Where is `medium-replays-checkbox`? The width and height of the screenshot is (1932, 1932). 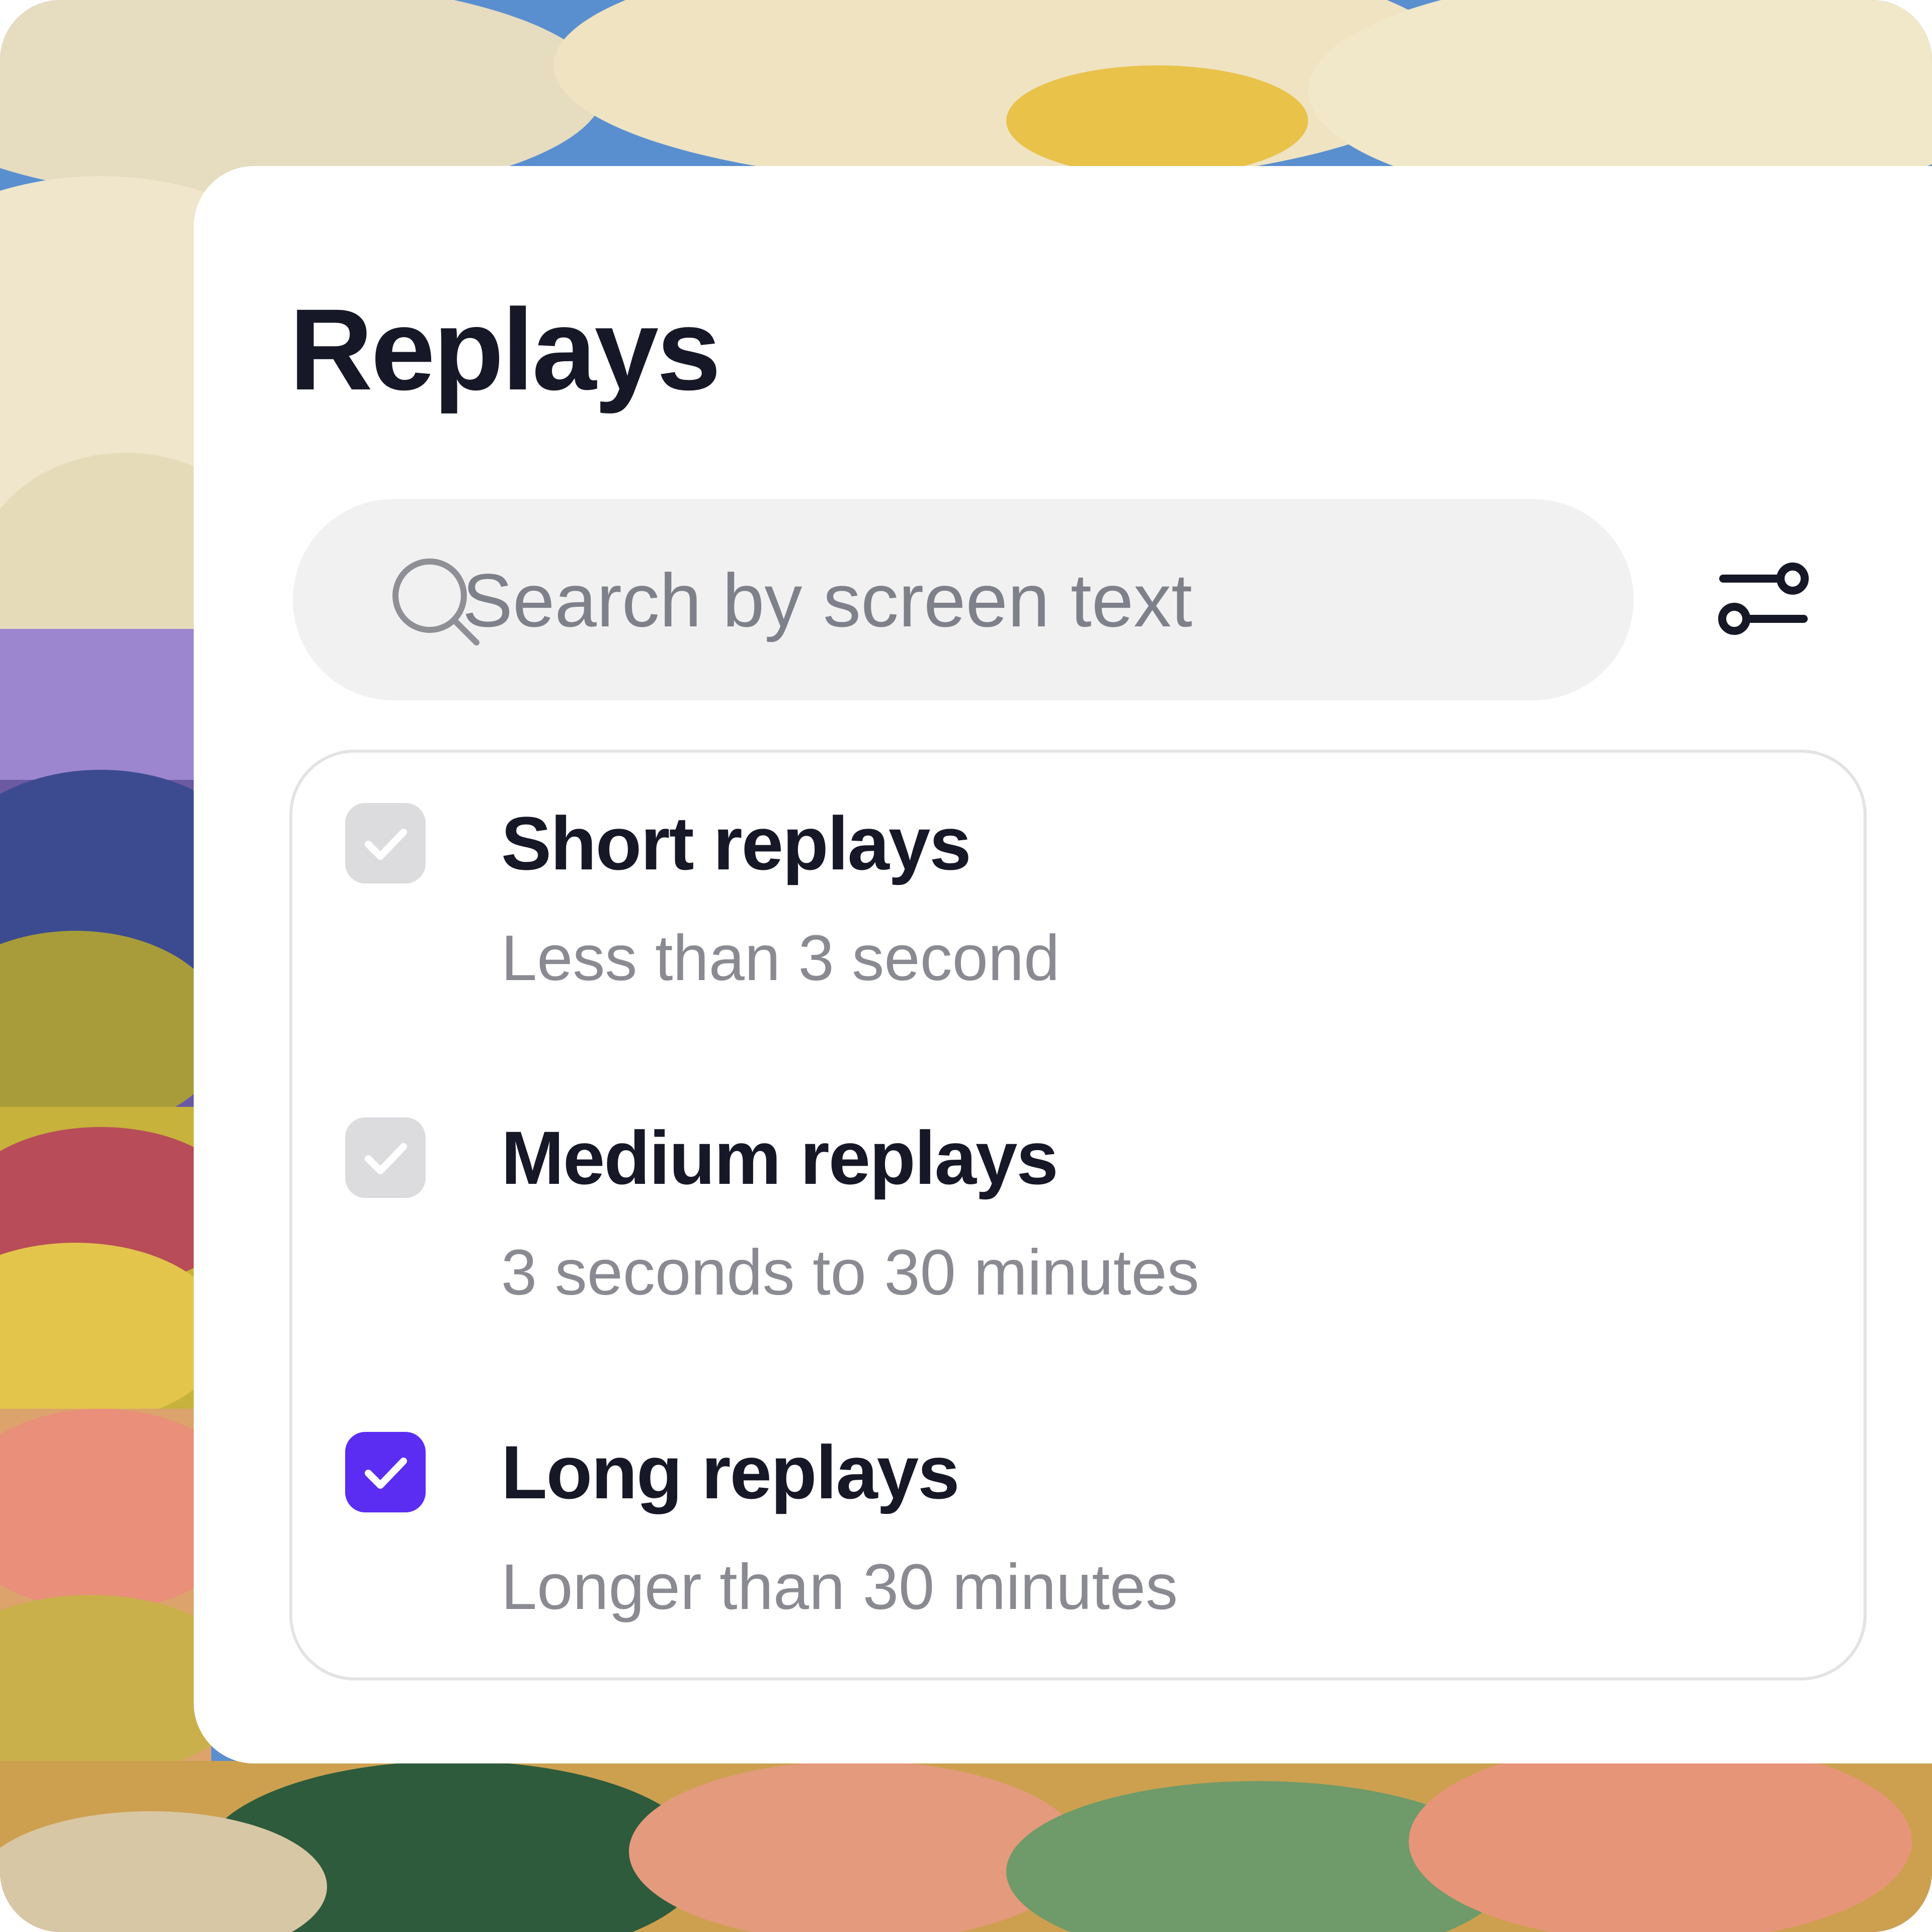
medium-replays-checkbox is located at coordinates (385, 1157).